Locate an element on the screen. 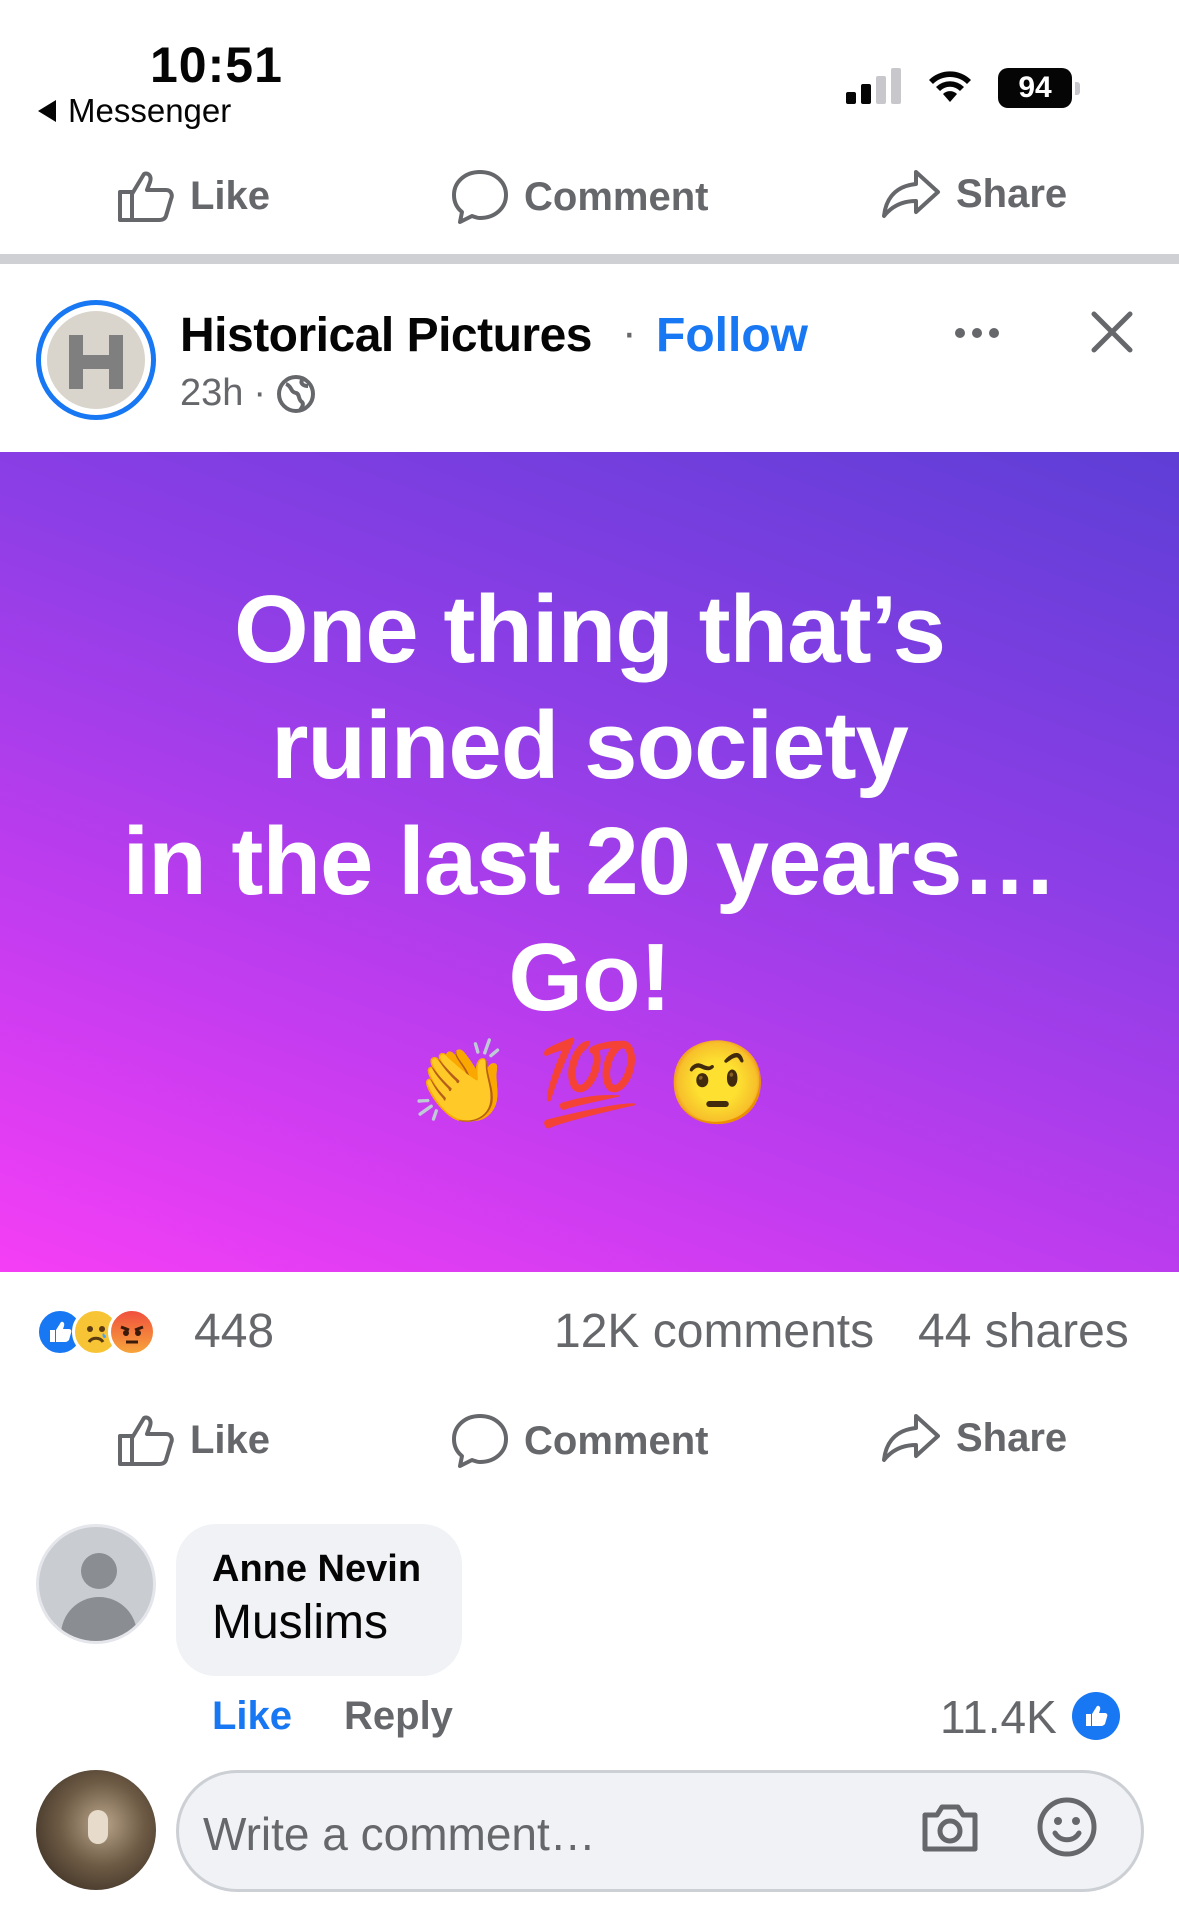 The image size is (1179, 1907). back-to-app-link: Messenger is located at coordinates (134, 111).